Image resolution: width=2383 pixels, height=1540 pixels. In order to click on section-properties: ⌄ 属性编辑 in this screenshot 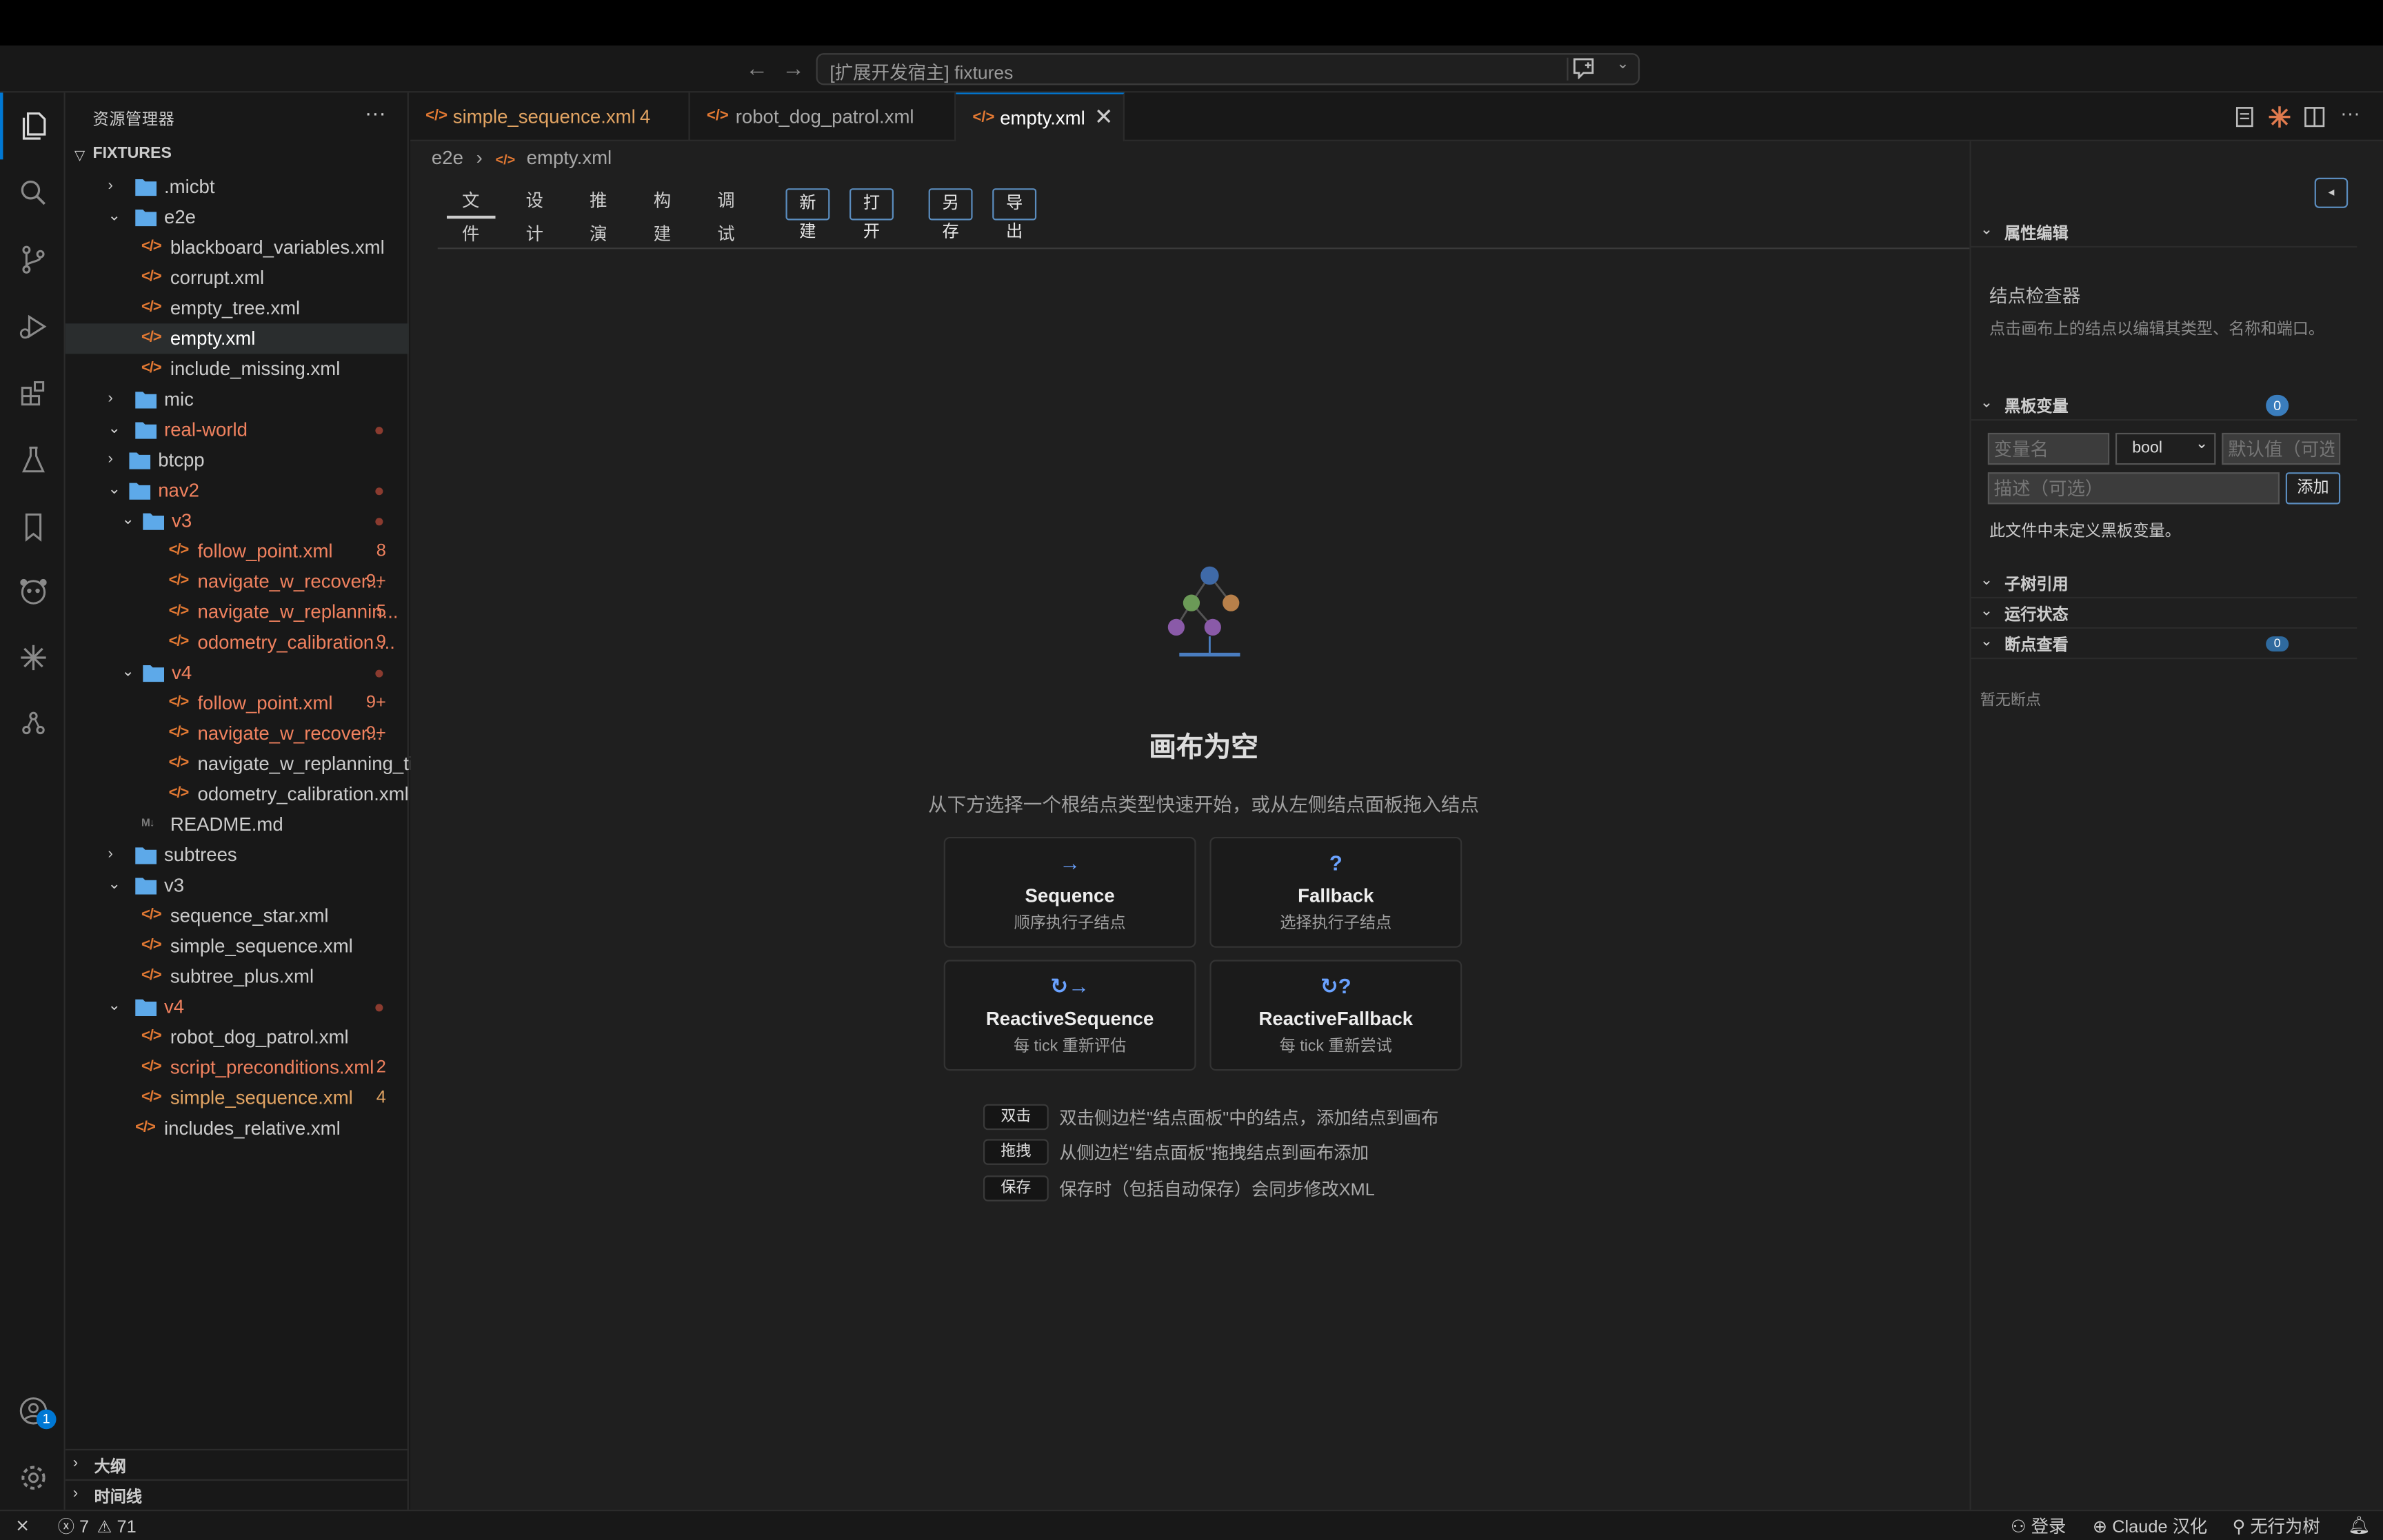, I will do `click(2164, 233)`.